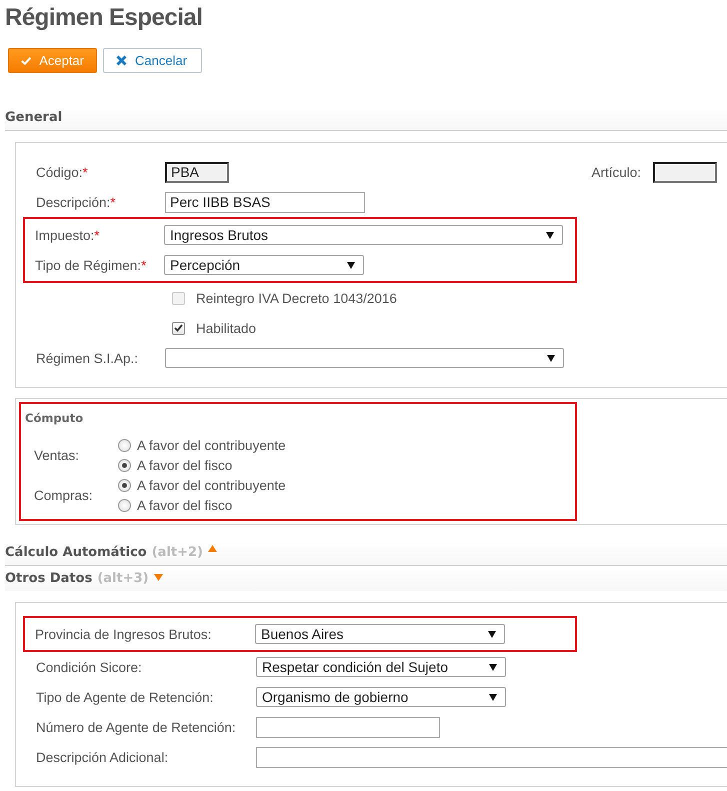 This screenshot has width=727, height=791. I want to click on checkbox-label: Reintegro IVA Decreto 1043/2016, so click(296, 298).